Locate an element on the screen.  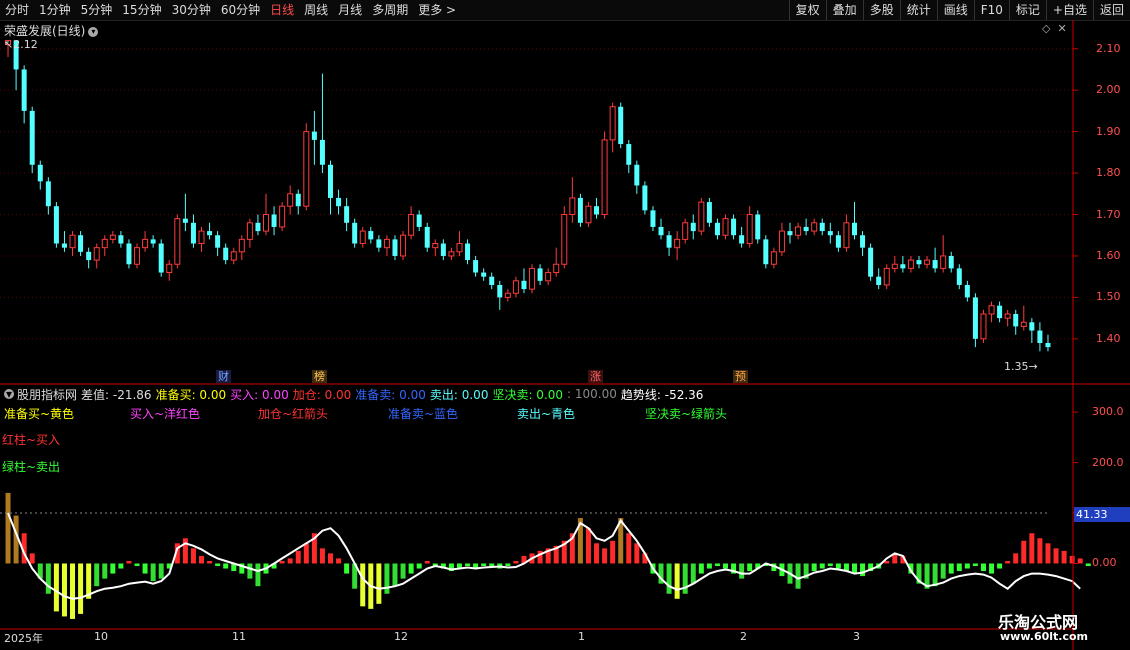
tab-30min: 30分钟 is located at coordinates (191, 10).